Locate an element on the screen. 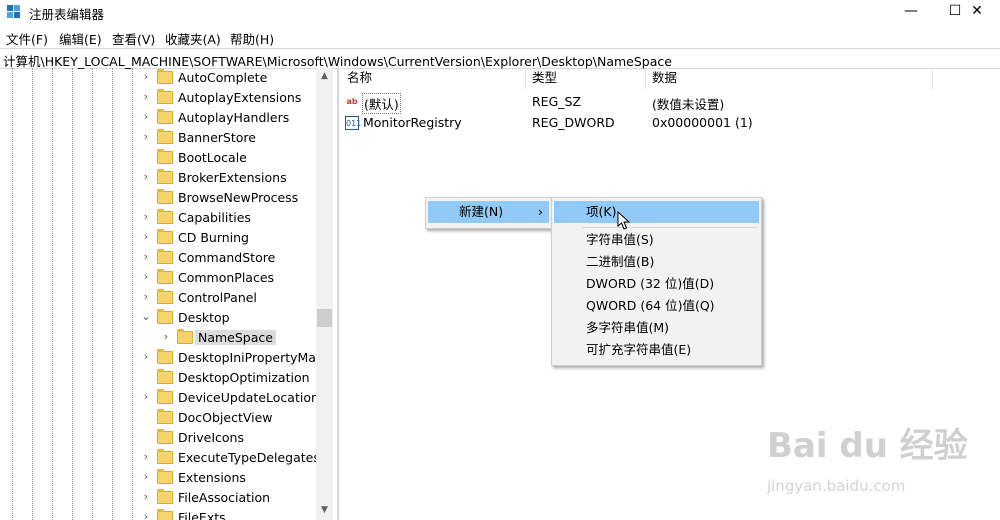  tree-item-label: BootLocale is located at coordinates (212, 157).